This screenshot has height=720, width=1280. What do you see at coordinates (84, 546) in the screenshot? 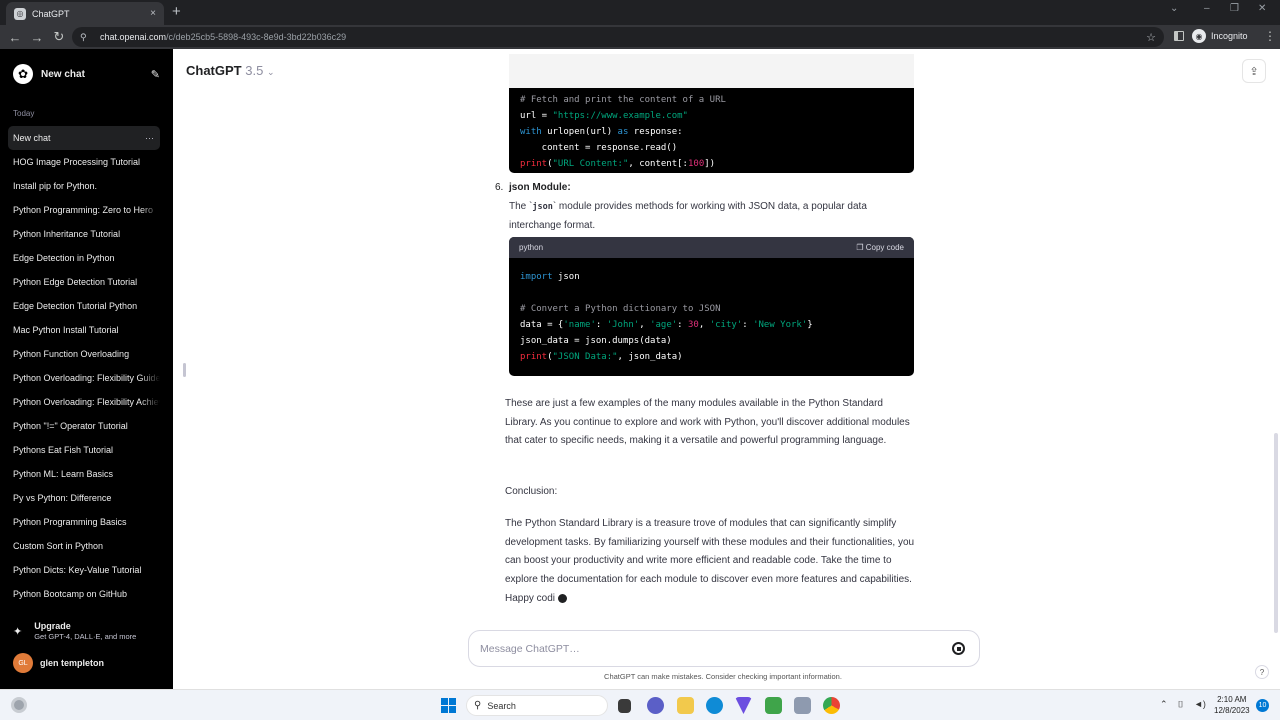
I see `sidebar-item: Custom Sort in Python` at bounding box center [84, 546].